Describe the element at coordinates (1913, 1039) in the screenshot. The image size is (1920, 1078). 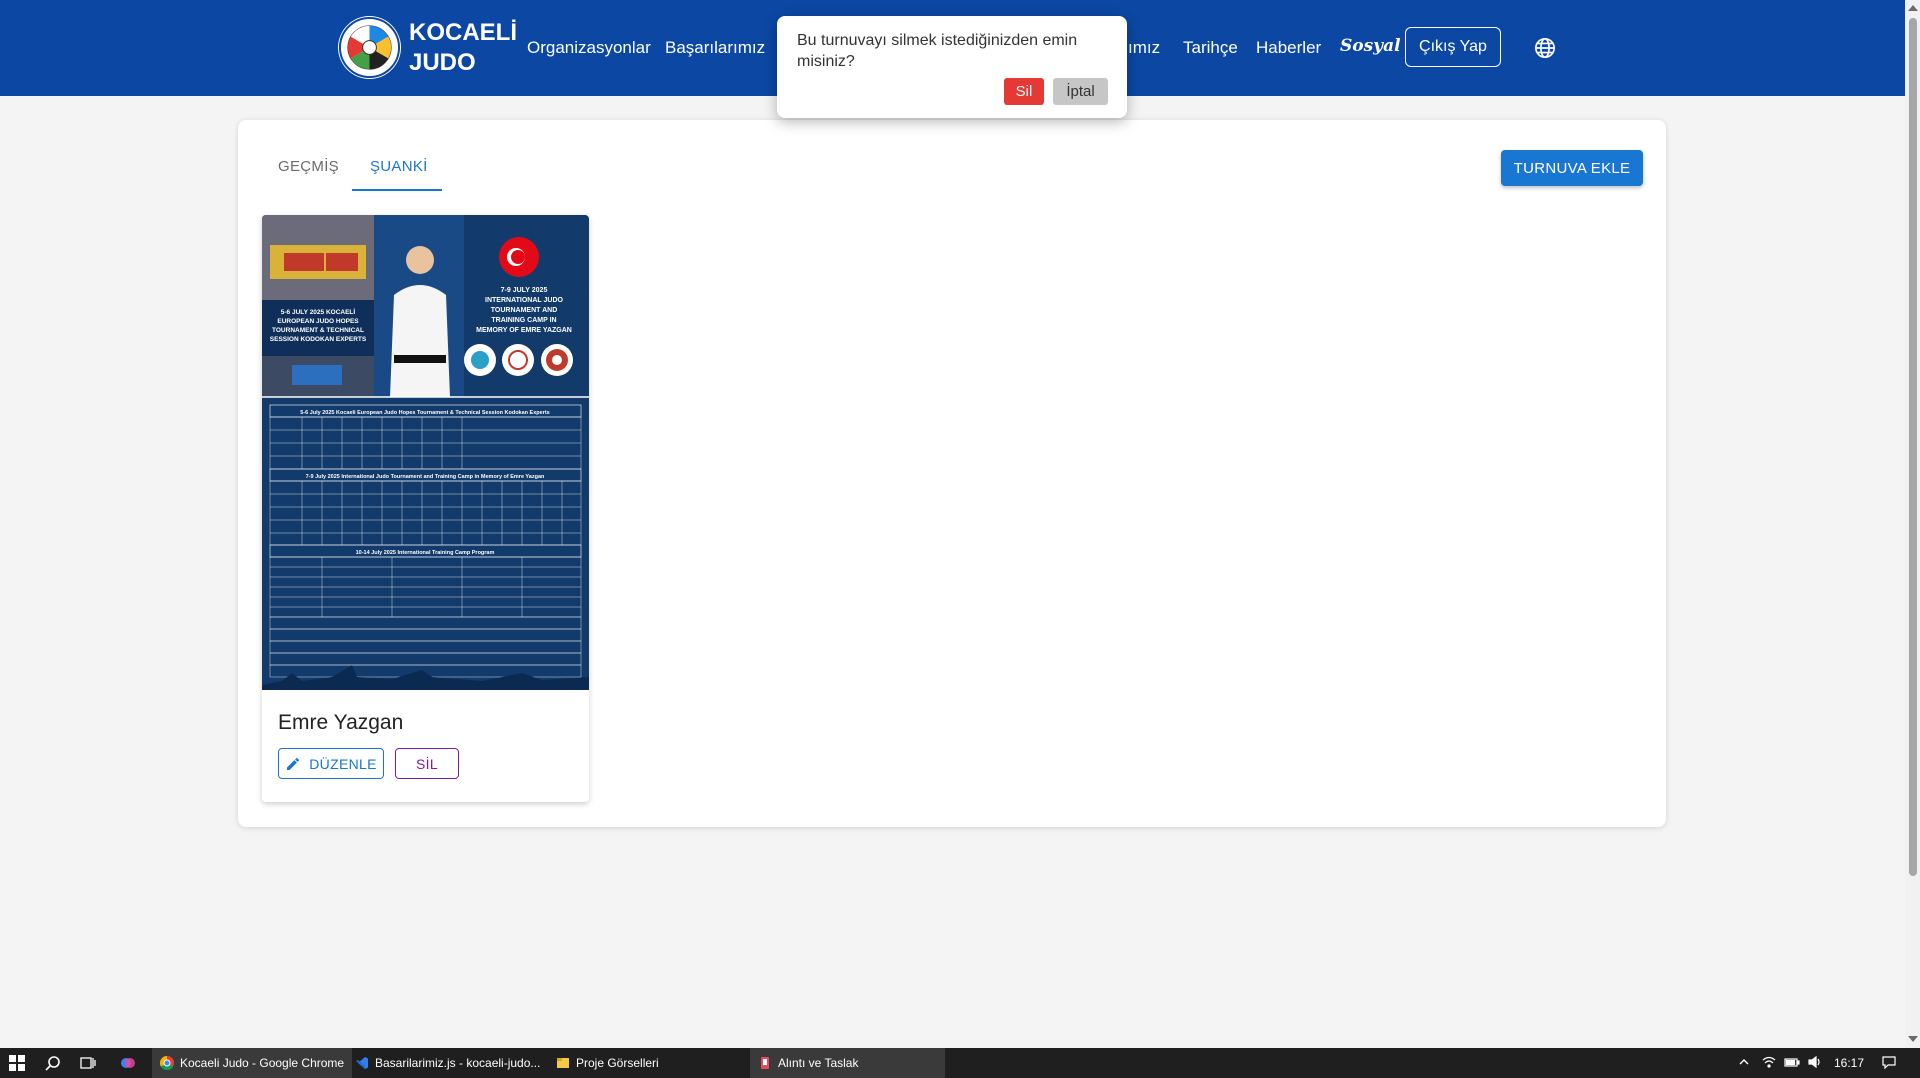
I see `scroll-down-arrow-icon` at that location.